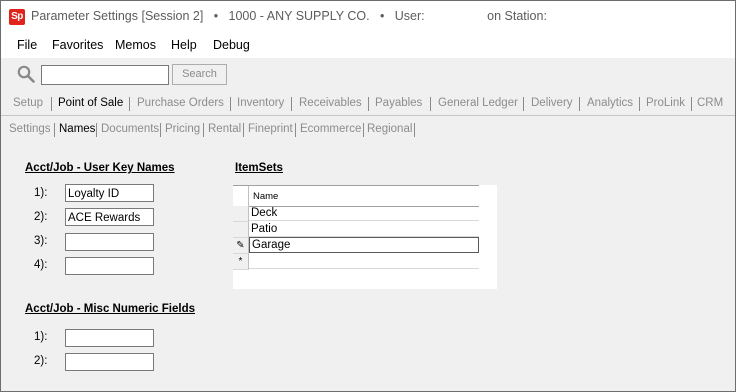  Describe the element at coordinates (265, 196) in the screenshot. I see `grid-column-name-header: Name` at that location.